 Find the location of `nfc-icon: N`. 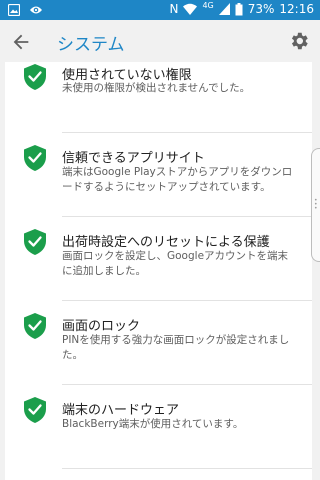

nfc-icon: N is located at coordinates (174, 9).